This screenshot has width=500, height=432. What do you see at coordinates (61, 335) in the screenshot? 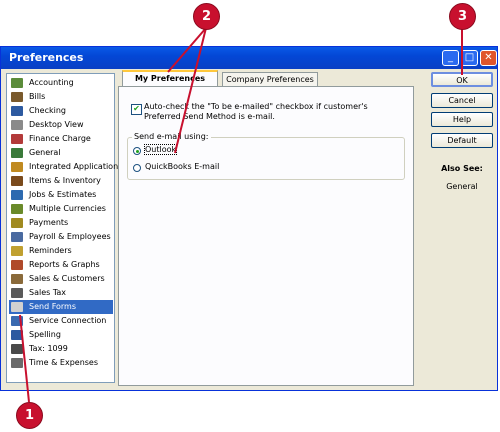
I see `sidebar-item-spelling: Spelling` at bounding box center [61, 335].